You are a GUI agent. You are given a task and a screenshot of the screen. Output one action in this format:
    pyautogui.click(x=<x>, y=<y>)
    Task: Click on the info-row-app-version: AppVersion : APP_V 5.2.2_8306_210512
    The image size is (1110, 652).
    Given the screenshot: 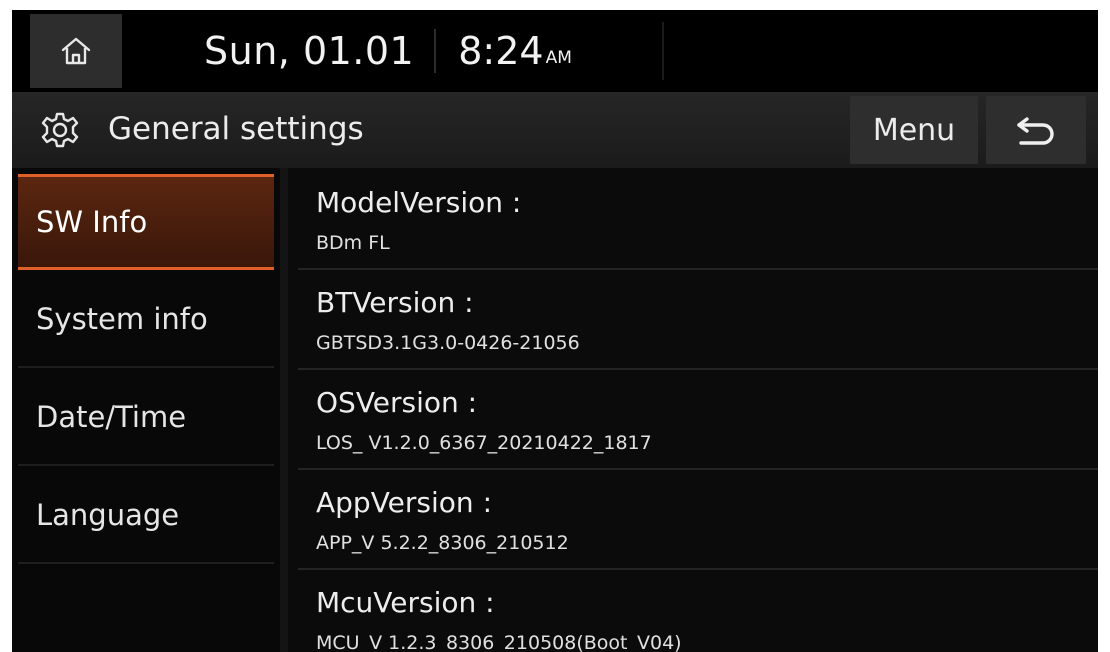 What is the action you would take?
    pyautogui.click(x=698, y=520)
    